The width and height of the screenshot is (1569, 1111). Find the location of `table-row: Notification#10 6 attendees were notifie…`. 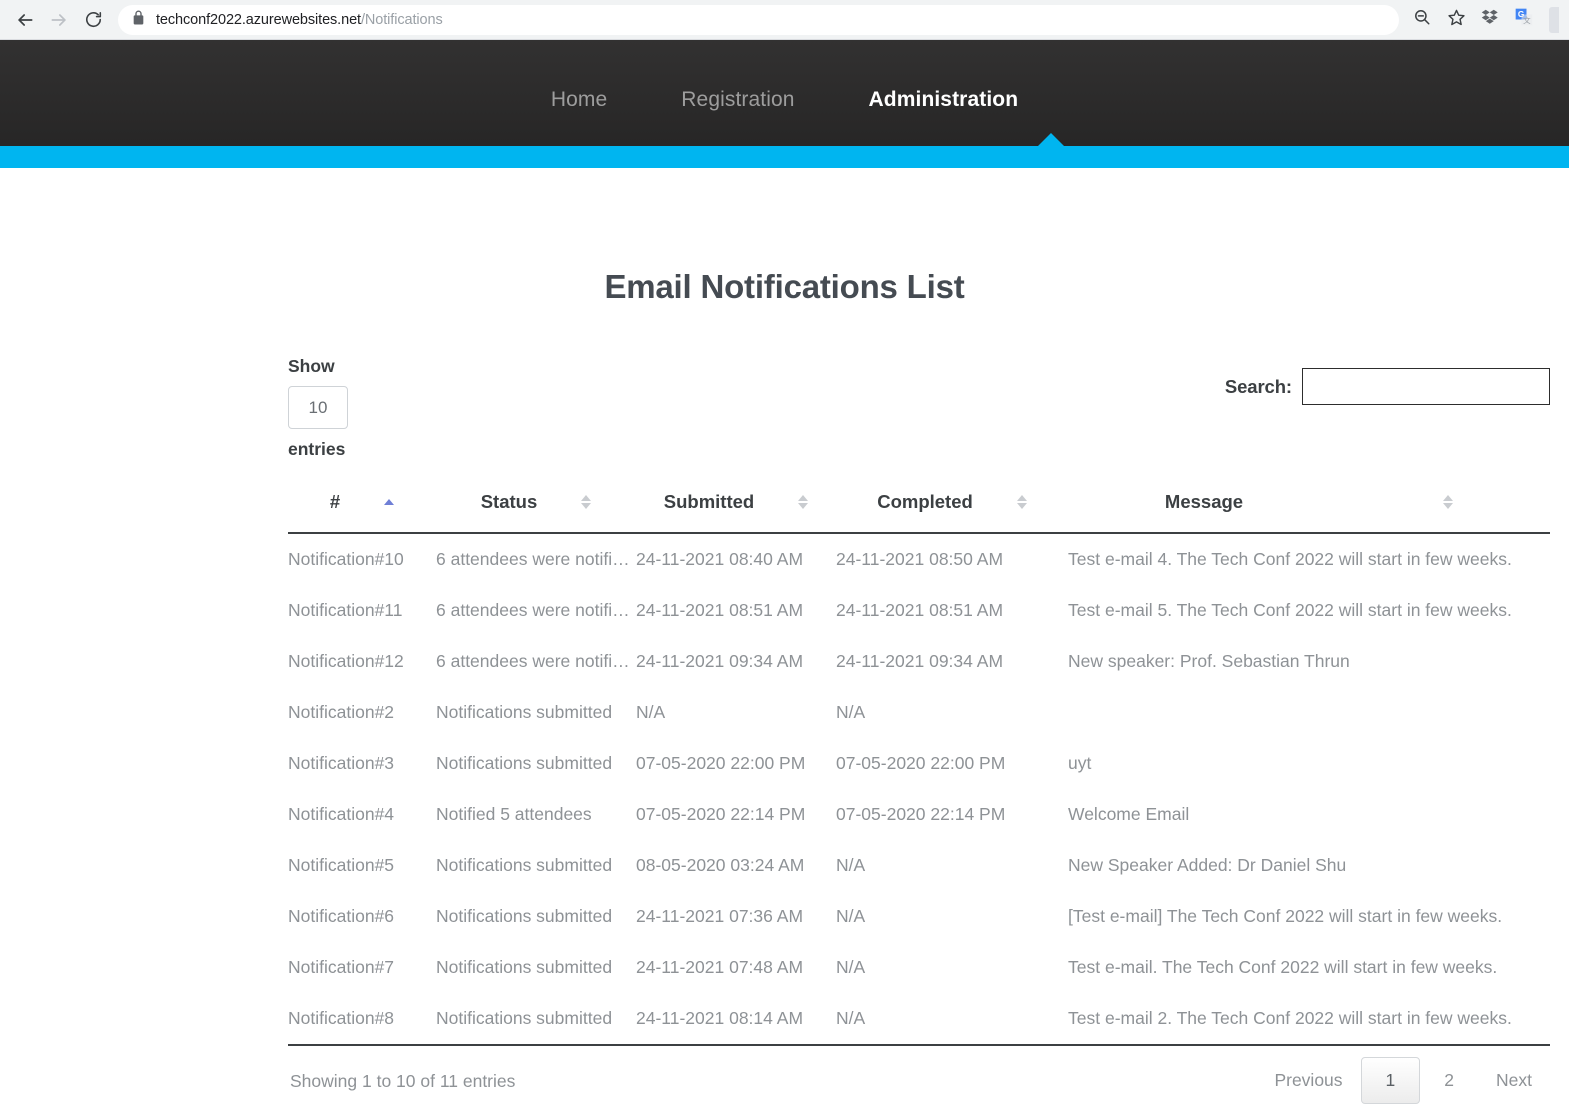

table-row: Notification#10 6 attendees were notifie… is located at coordinates (919, 559).